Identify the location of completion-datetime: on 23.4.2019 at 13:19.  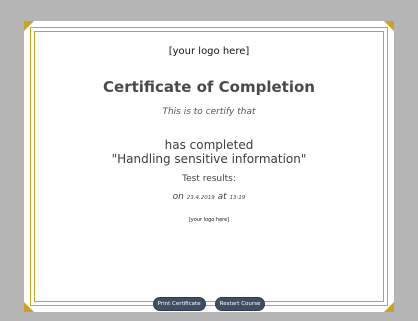
(209, 197).